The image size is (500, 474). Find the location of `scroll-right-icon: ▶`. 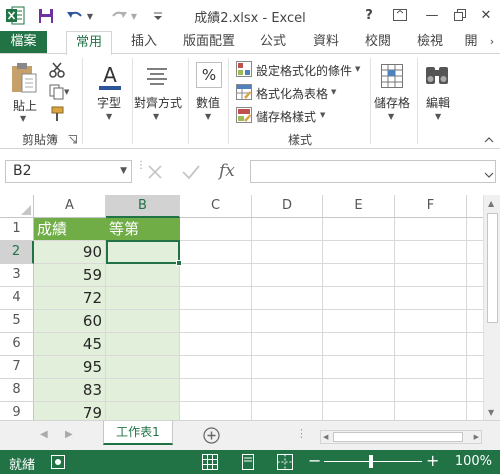

scroll-right-icon: ▶ is located at coordinates (476, 437).